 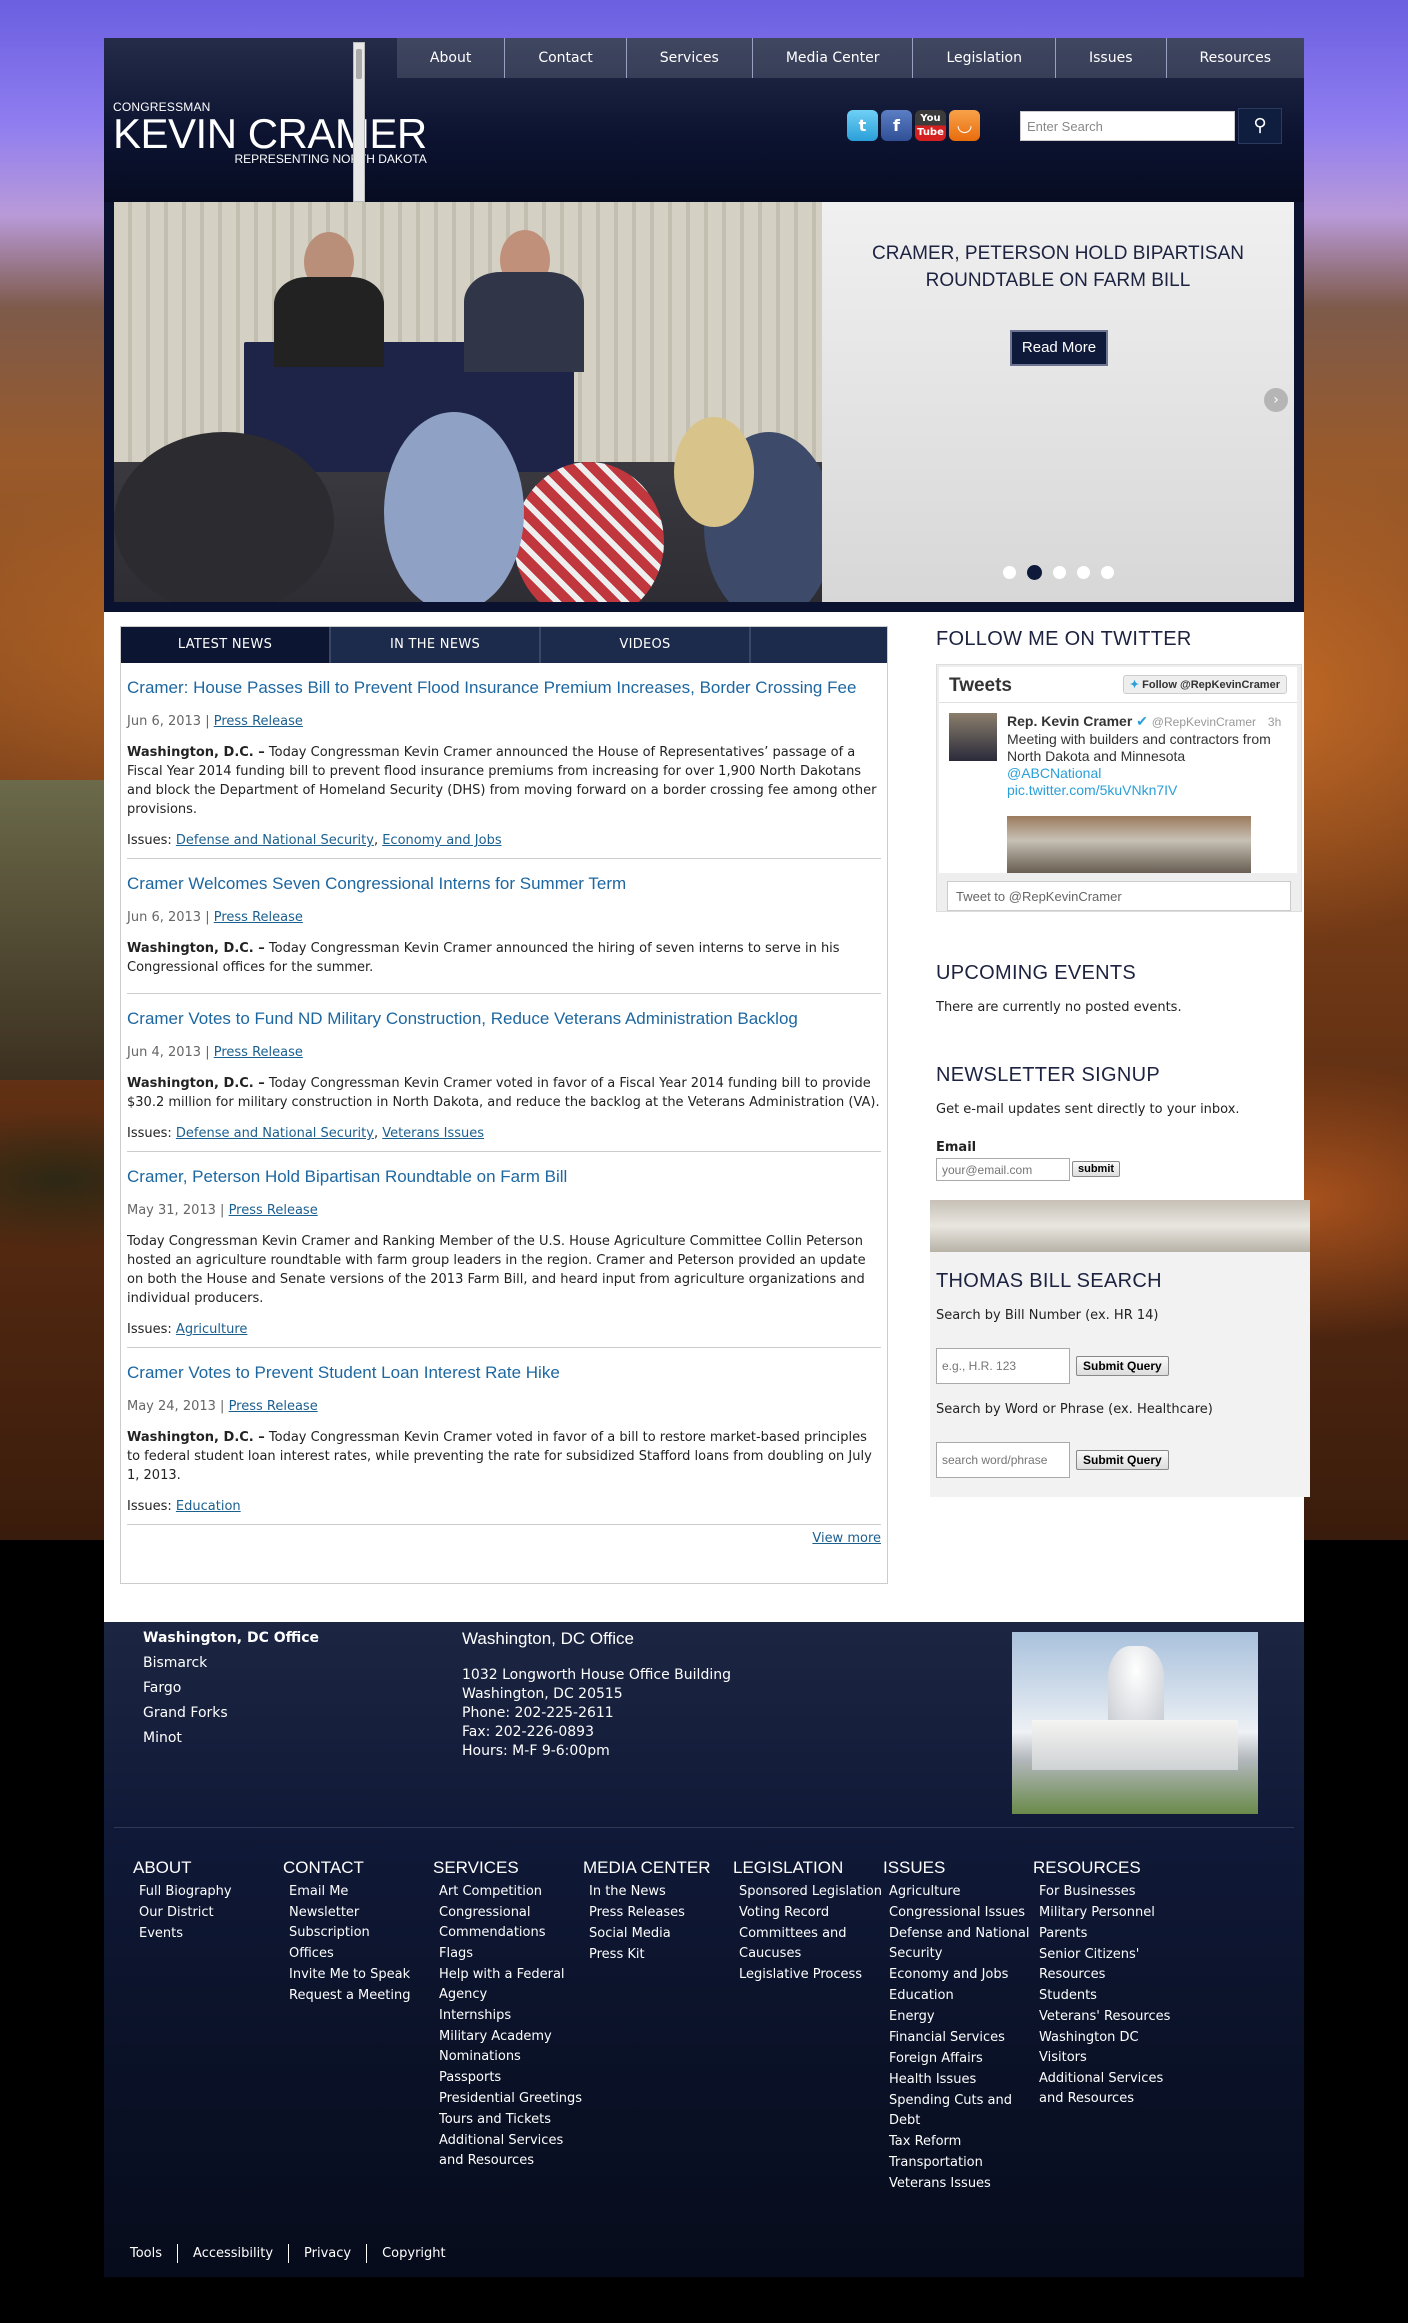 What do you see at coordinates (508, 1892) in the screenshot?
I see `footer-link: Art Competition` at bounding box center [508, 1892].